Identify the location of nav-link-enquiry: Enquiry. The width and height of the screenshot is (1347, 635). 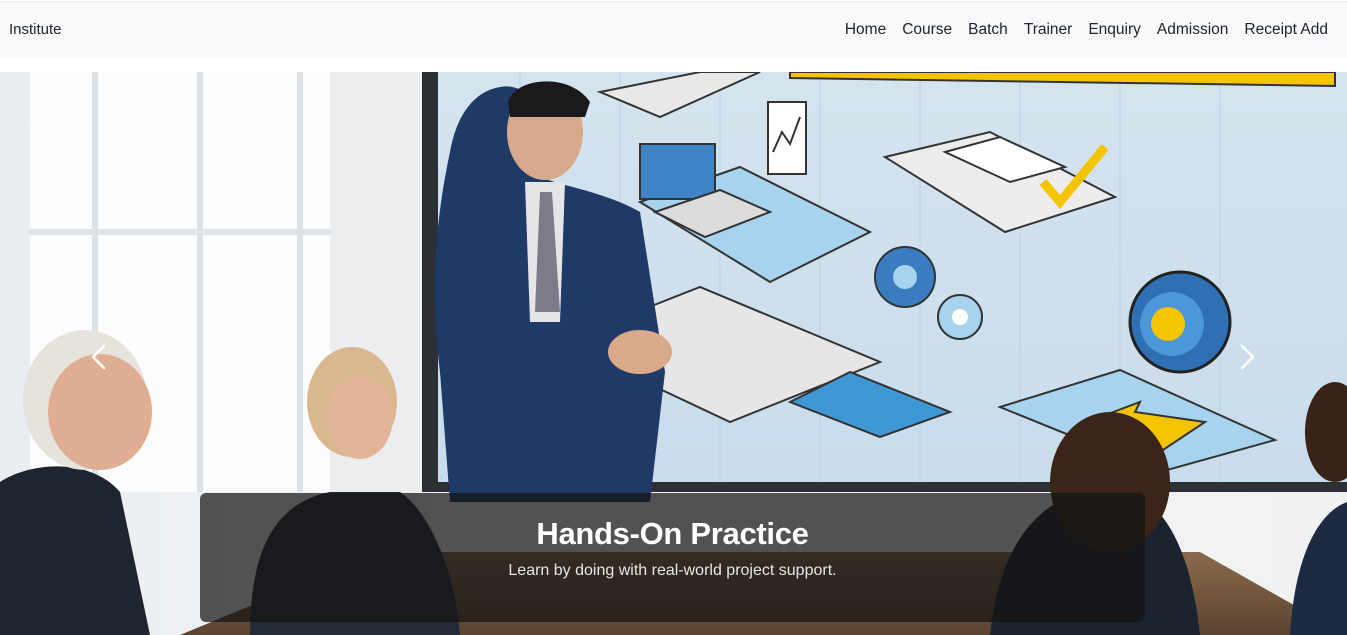
(1114, 29).